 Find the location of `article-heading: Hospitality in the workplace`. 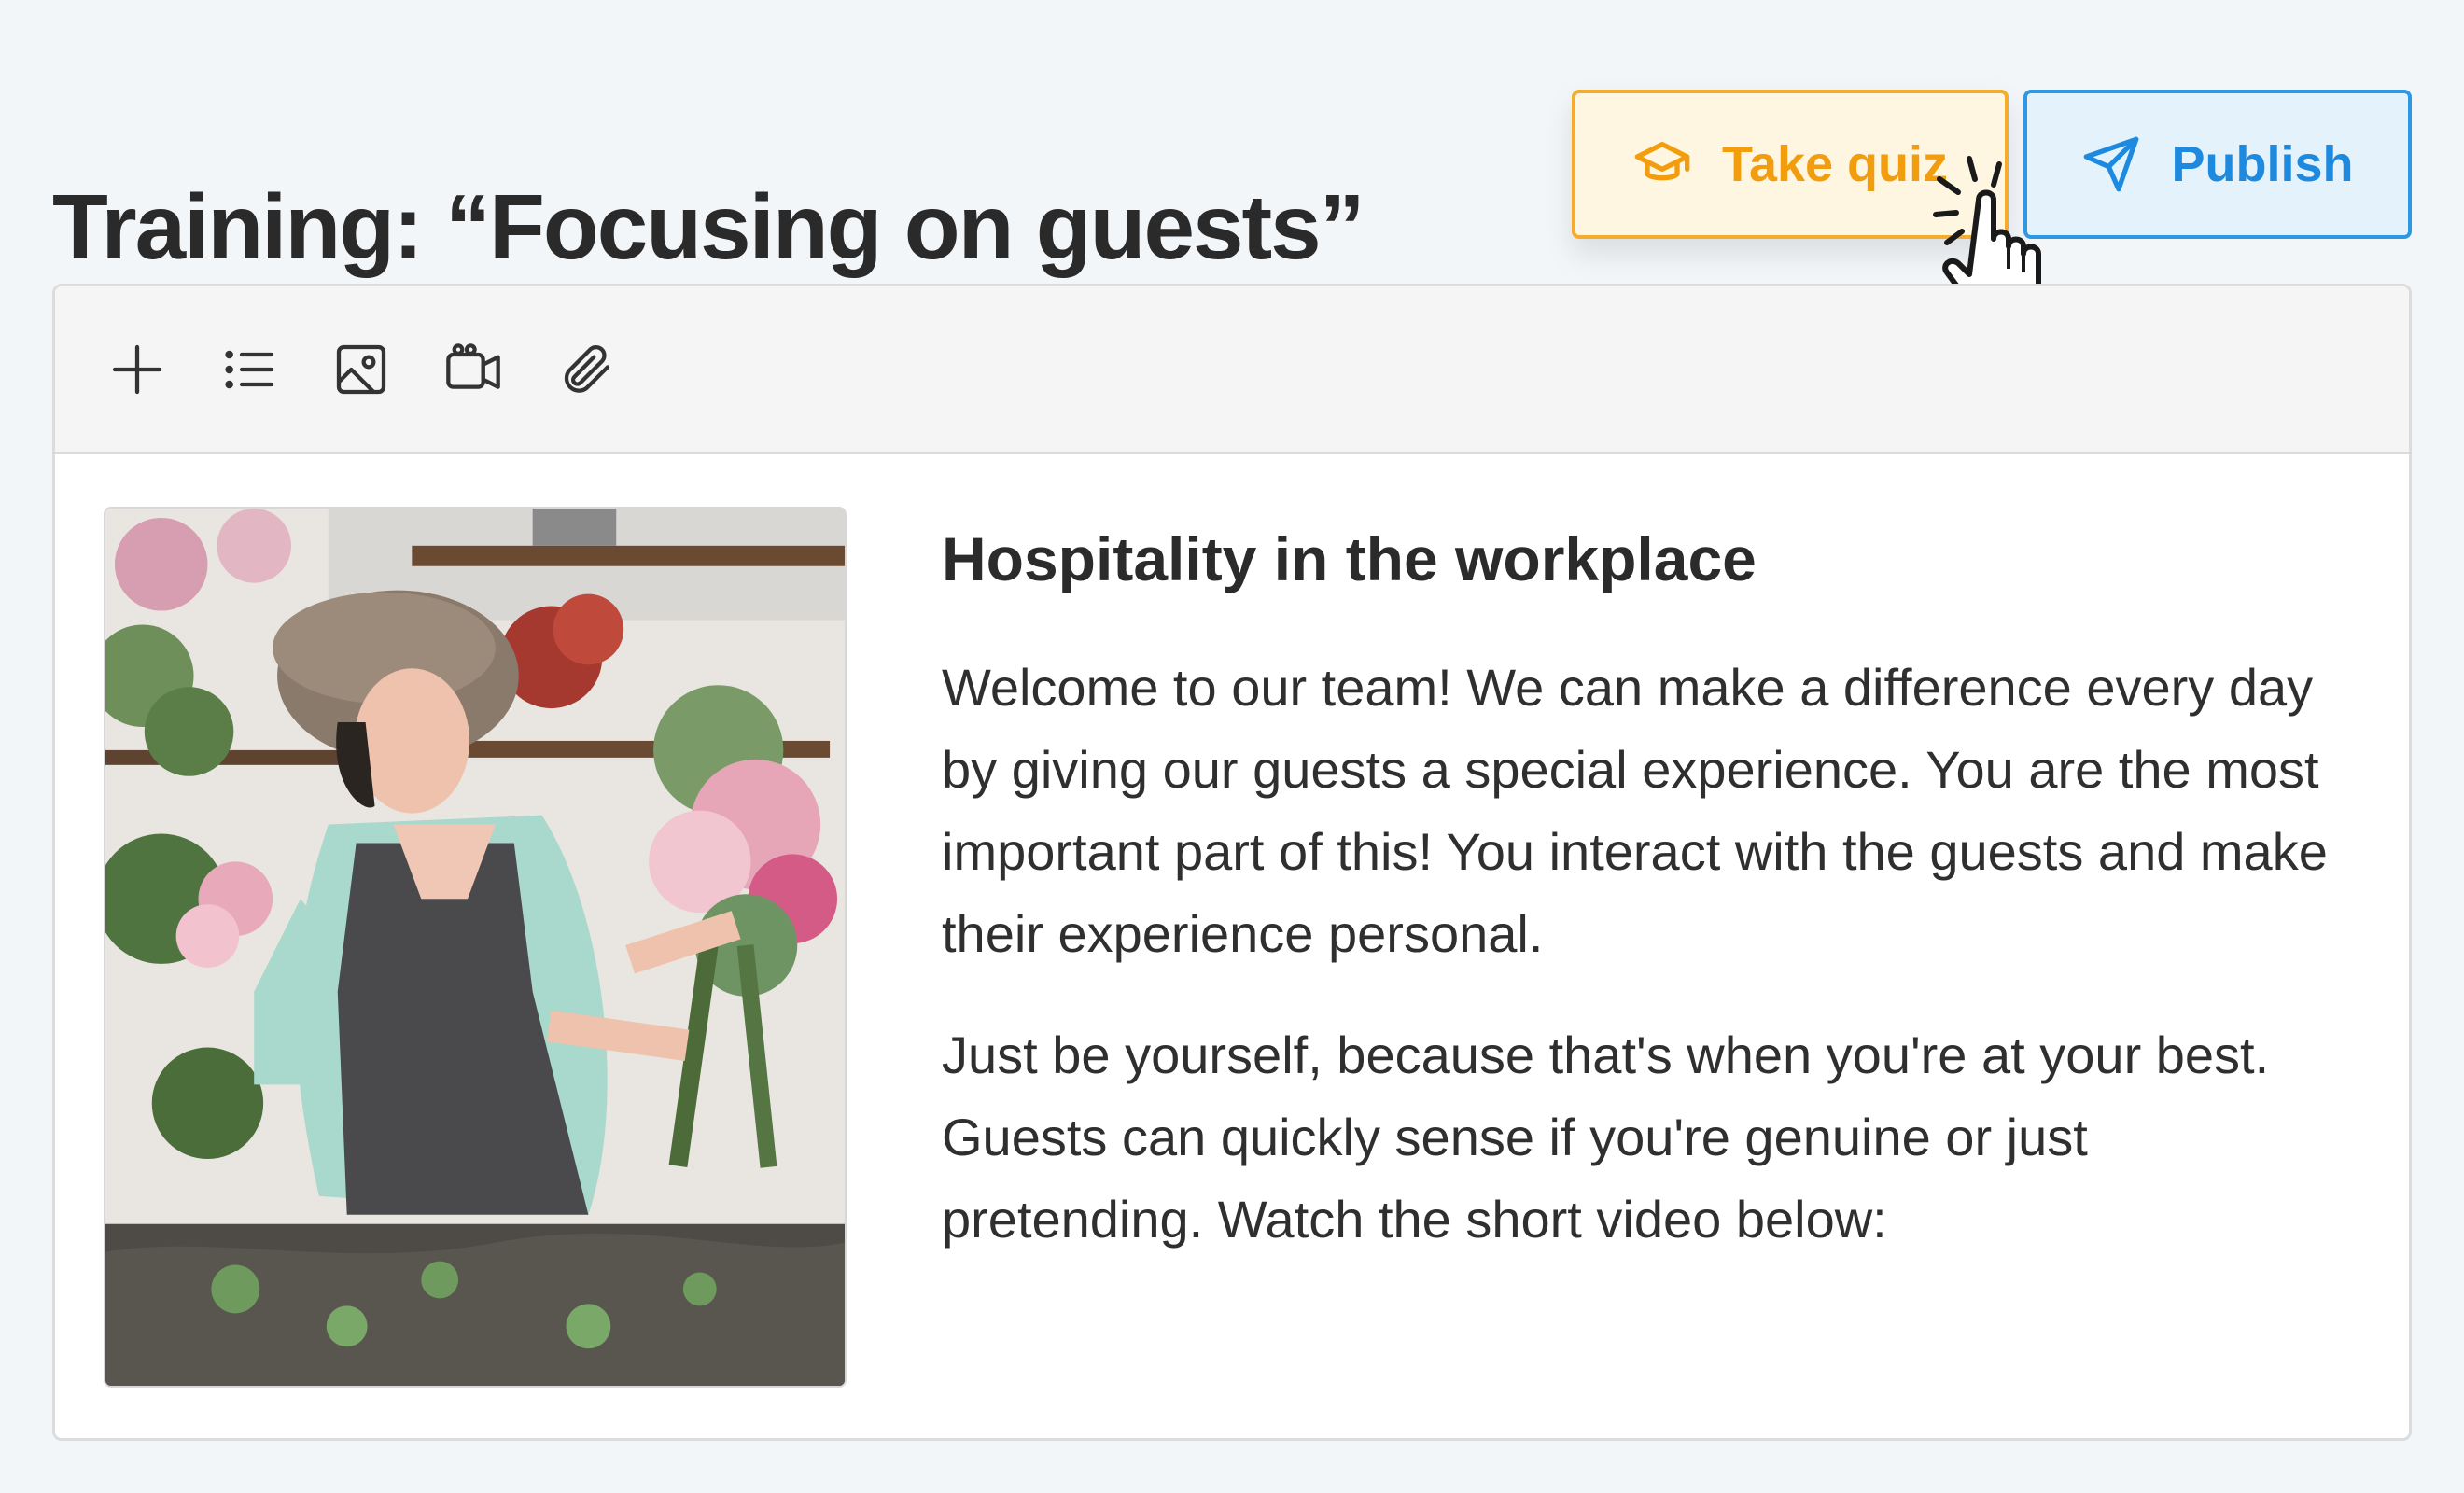

article-heading: Hospitality in the workplace is located at coordinates (1349, 559).